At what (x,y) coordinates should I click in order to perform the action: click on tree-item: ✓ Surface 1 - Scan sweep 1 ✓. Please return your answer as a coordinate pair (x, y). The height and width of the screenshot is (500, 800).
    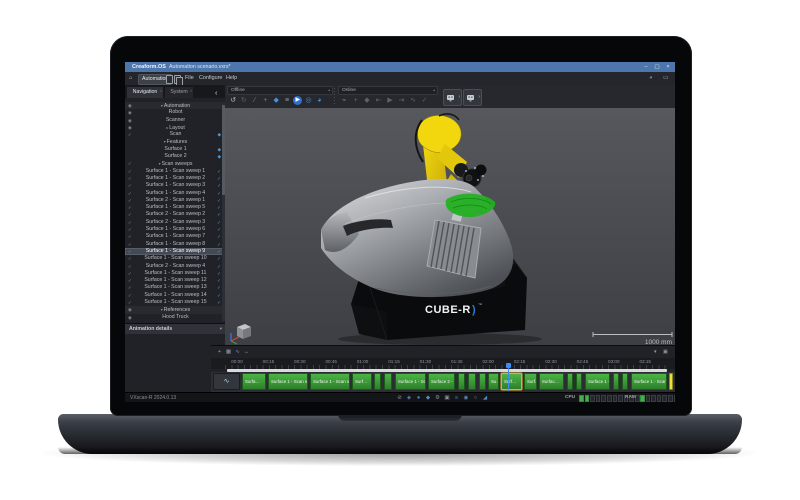
    Looking at the image, I should click on (175, 171).